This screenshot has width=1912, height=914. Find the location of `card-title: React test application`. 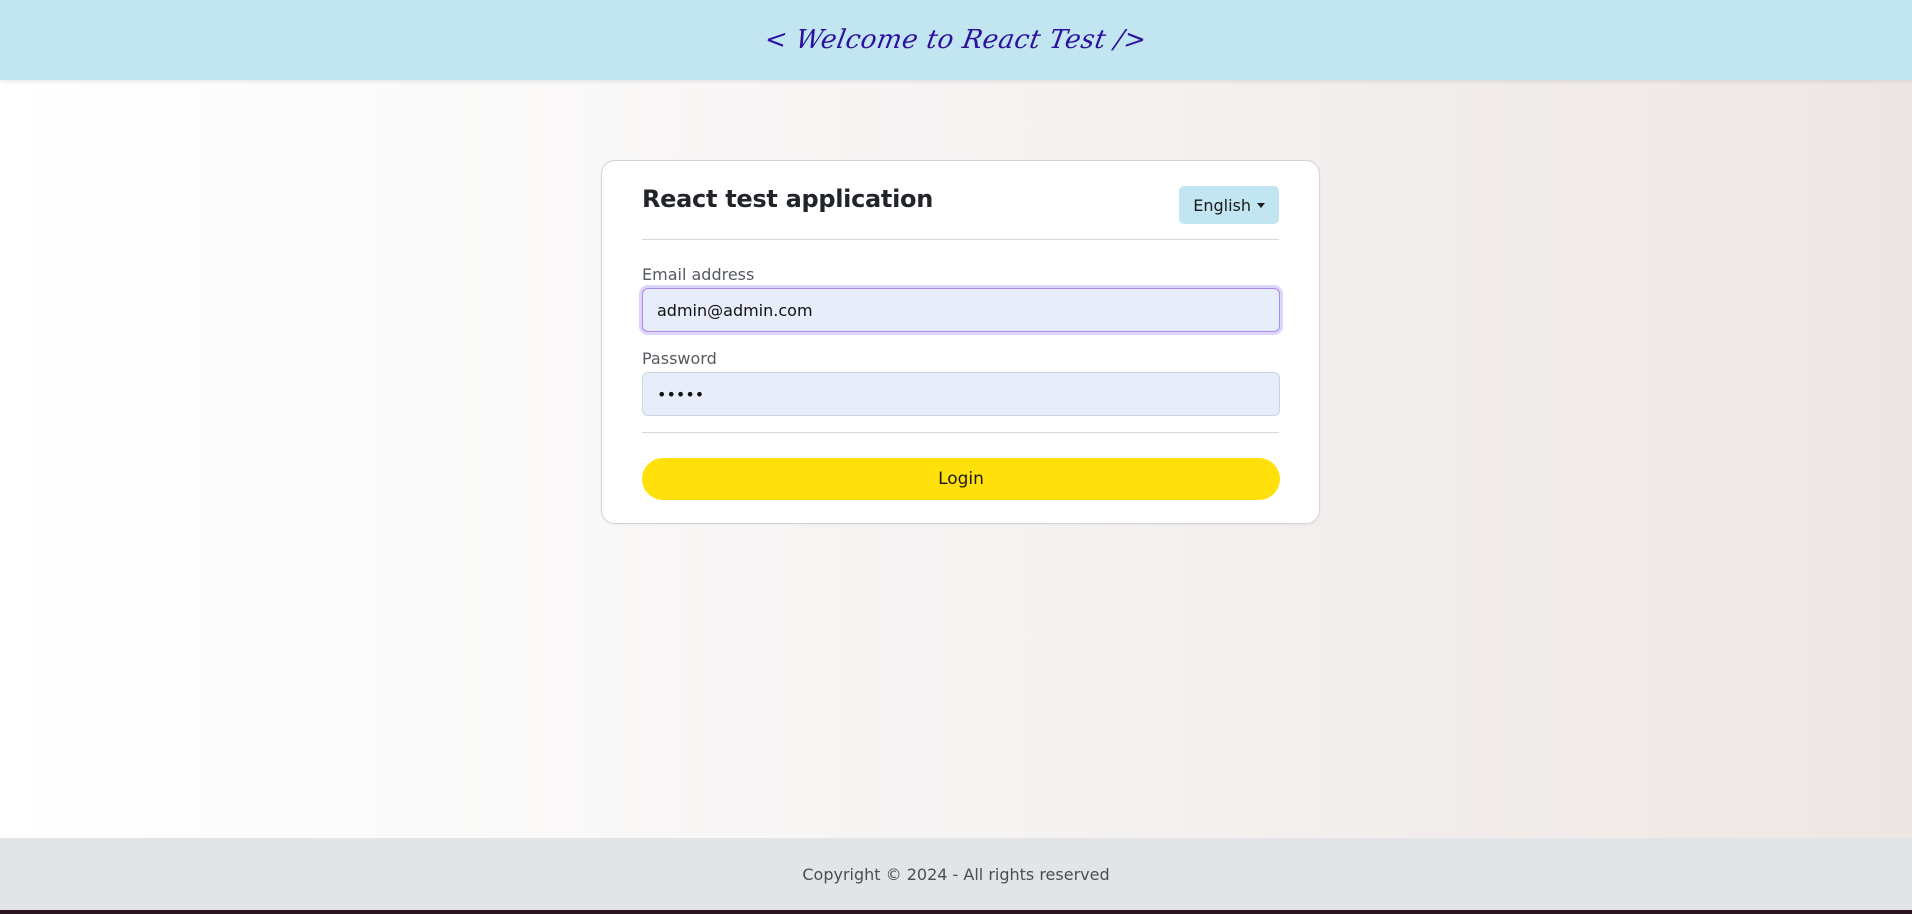

card-title: React test application is located at coordinates (787, 199).